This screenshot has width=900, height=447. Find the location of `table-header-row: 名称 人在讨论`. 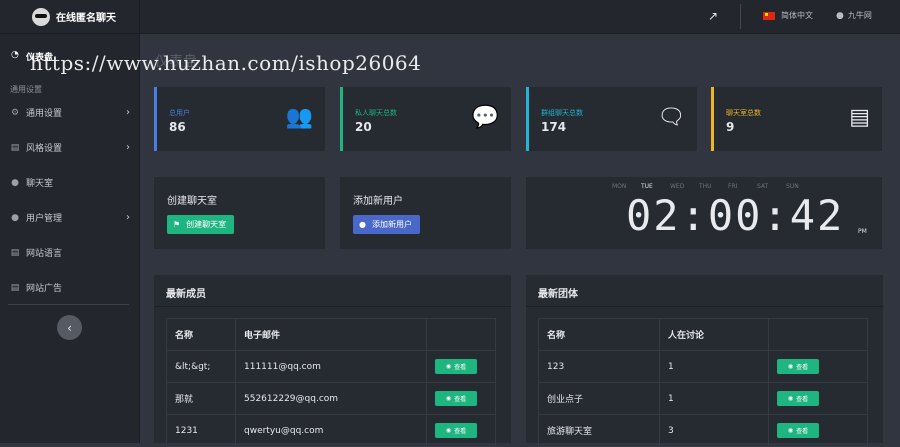

table-header-row: 名称 人在讨论 is located at coordinates (703, 334).